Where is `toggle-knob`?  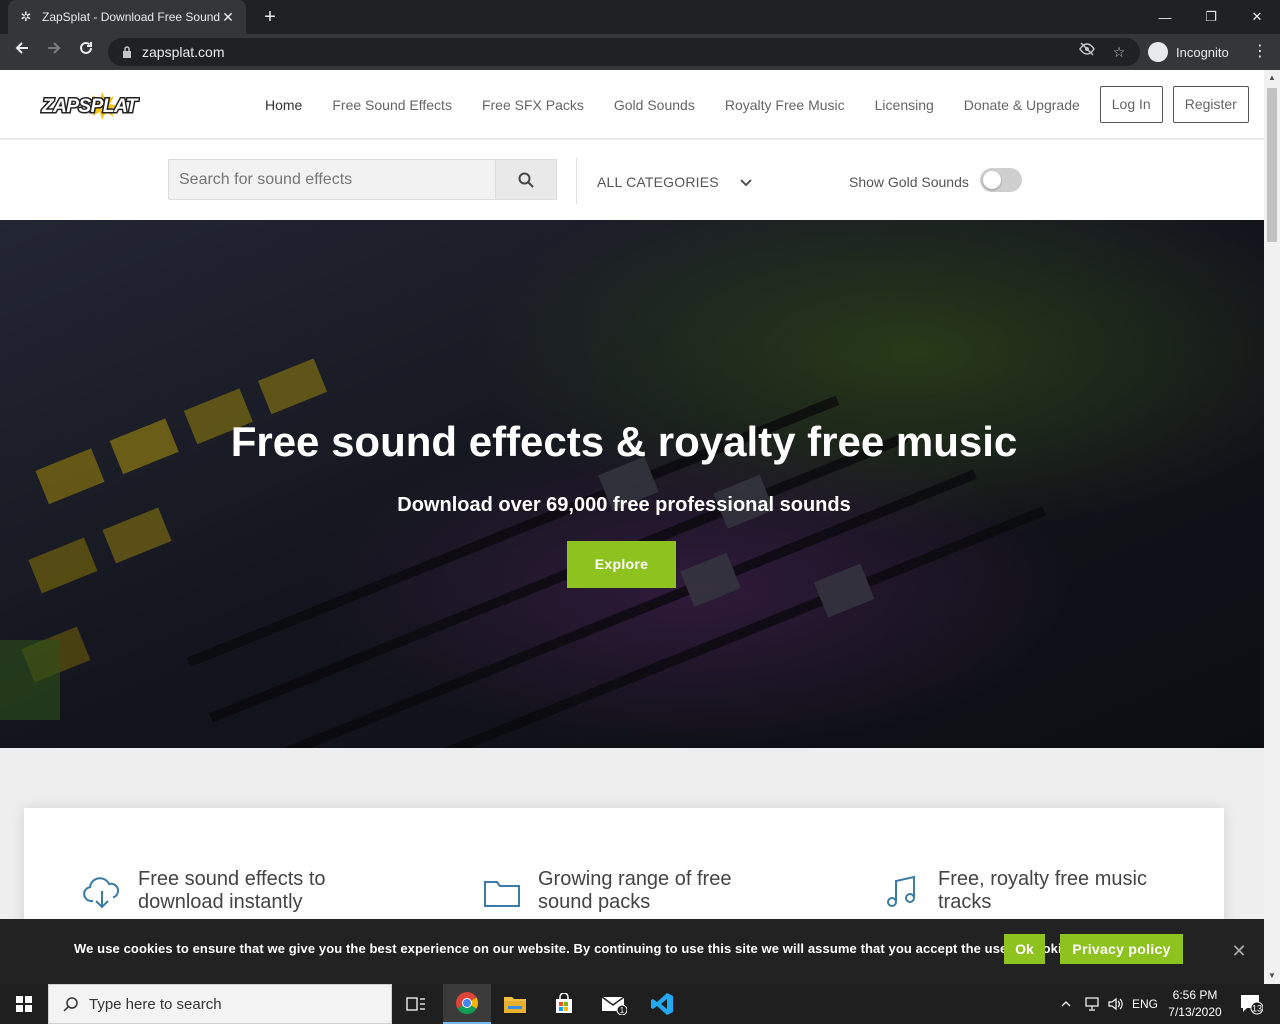
toggle-knob is located at coordinates (992, 180).